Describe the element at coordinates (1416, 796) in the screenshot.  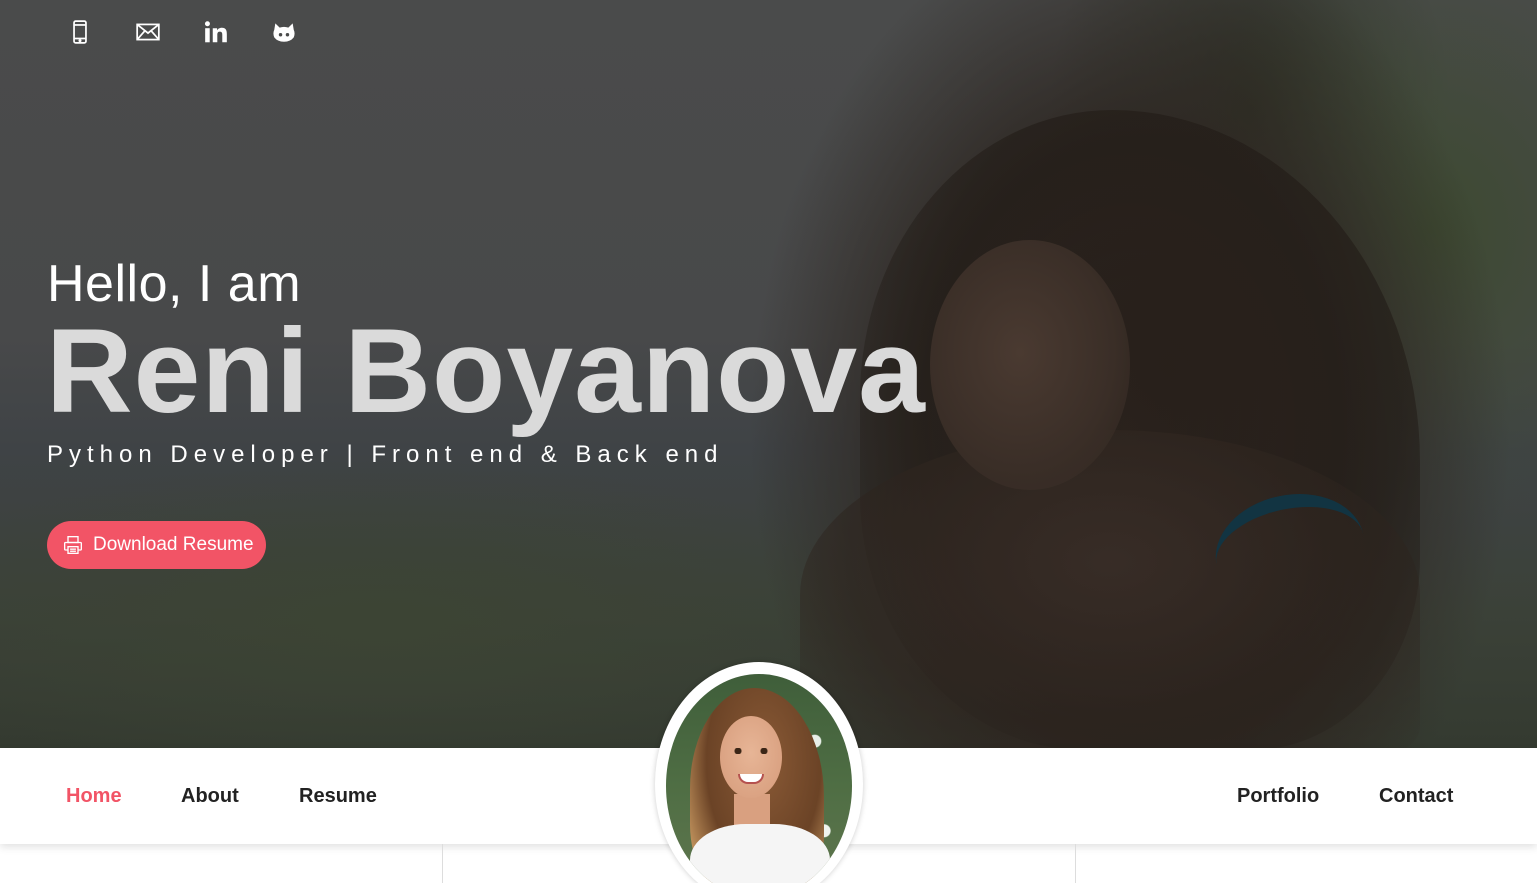
I see `nav-contact: Contact` at that location.